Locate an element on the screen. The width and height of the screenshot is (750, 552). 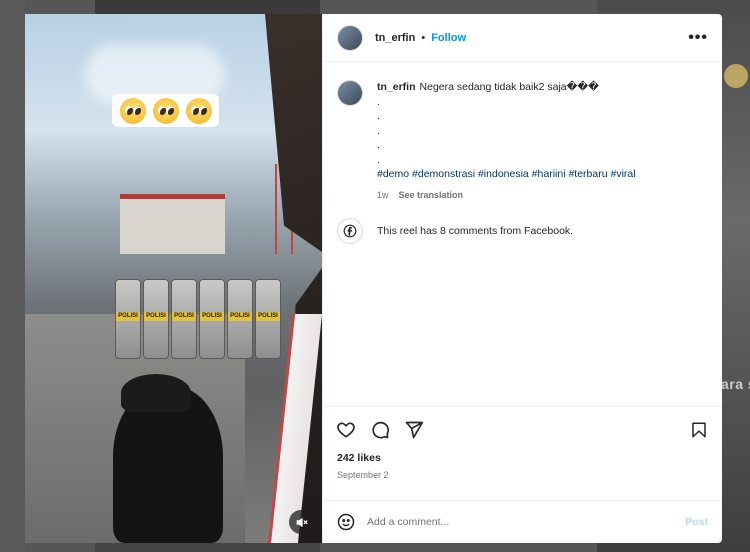
background-emoji is located at coordinates (736, 76).